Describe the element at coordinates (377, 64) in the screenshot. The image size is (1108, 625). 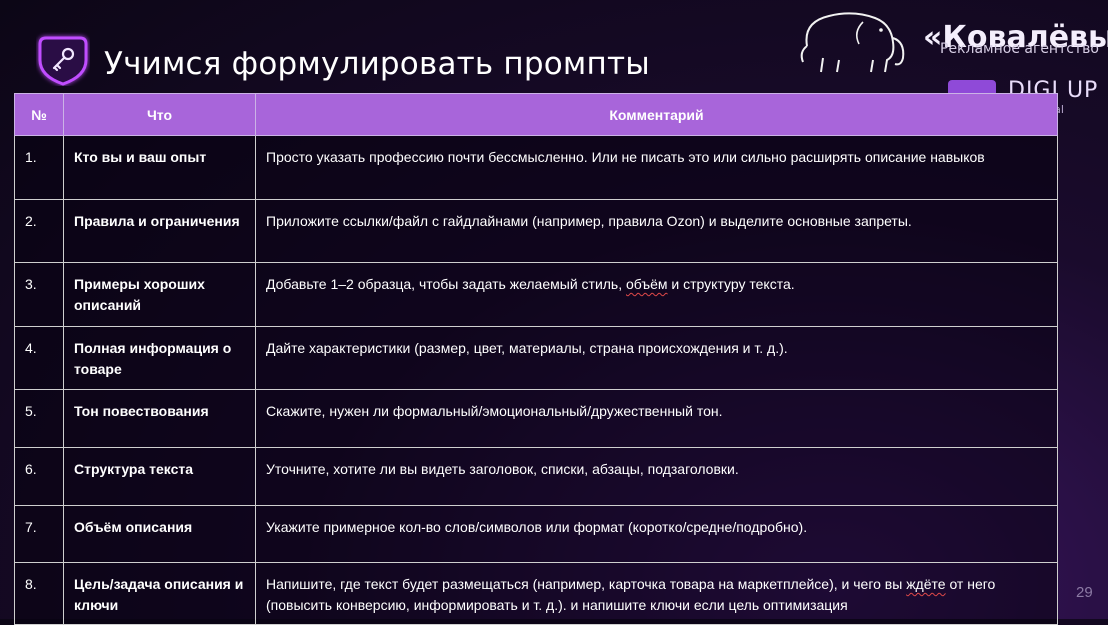
I see `page-title: Учимся формулировать промпты` at that location.